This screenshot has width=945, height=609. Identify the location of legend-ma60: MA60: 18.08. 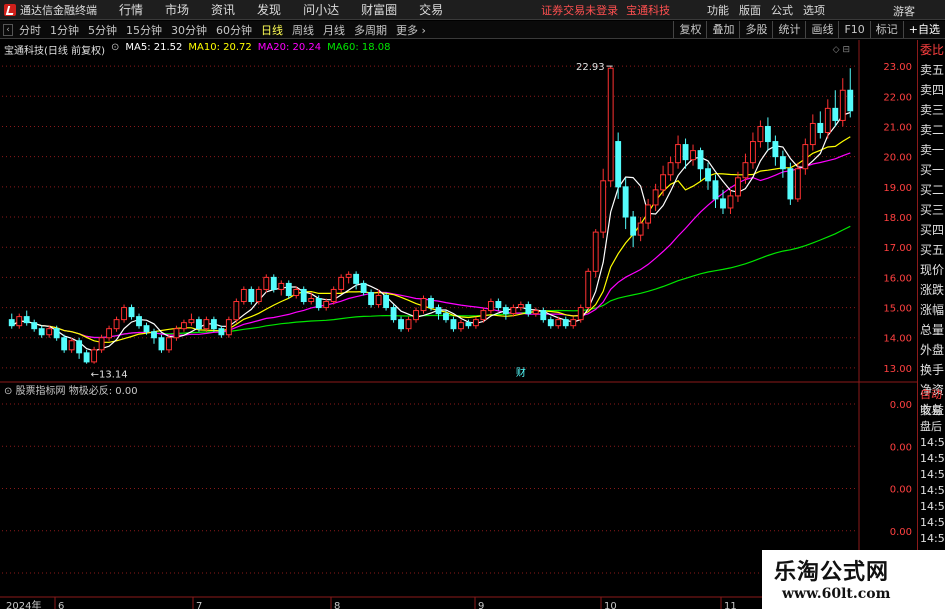
(359, 47).